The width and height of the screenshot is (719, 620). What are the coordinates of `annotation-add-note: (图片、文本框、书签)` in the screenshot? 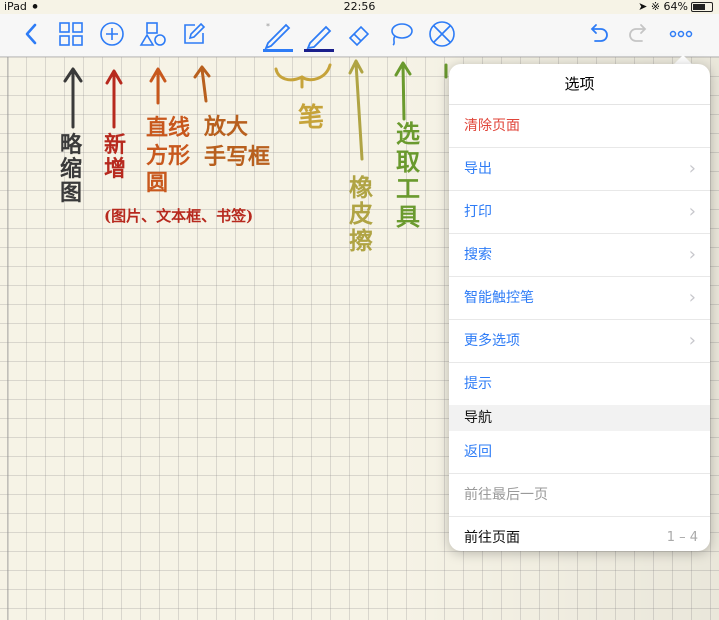 It's located at (179, 216).